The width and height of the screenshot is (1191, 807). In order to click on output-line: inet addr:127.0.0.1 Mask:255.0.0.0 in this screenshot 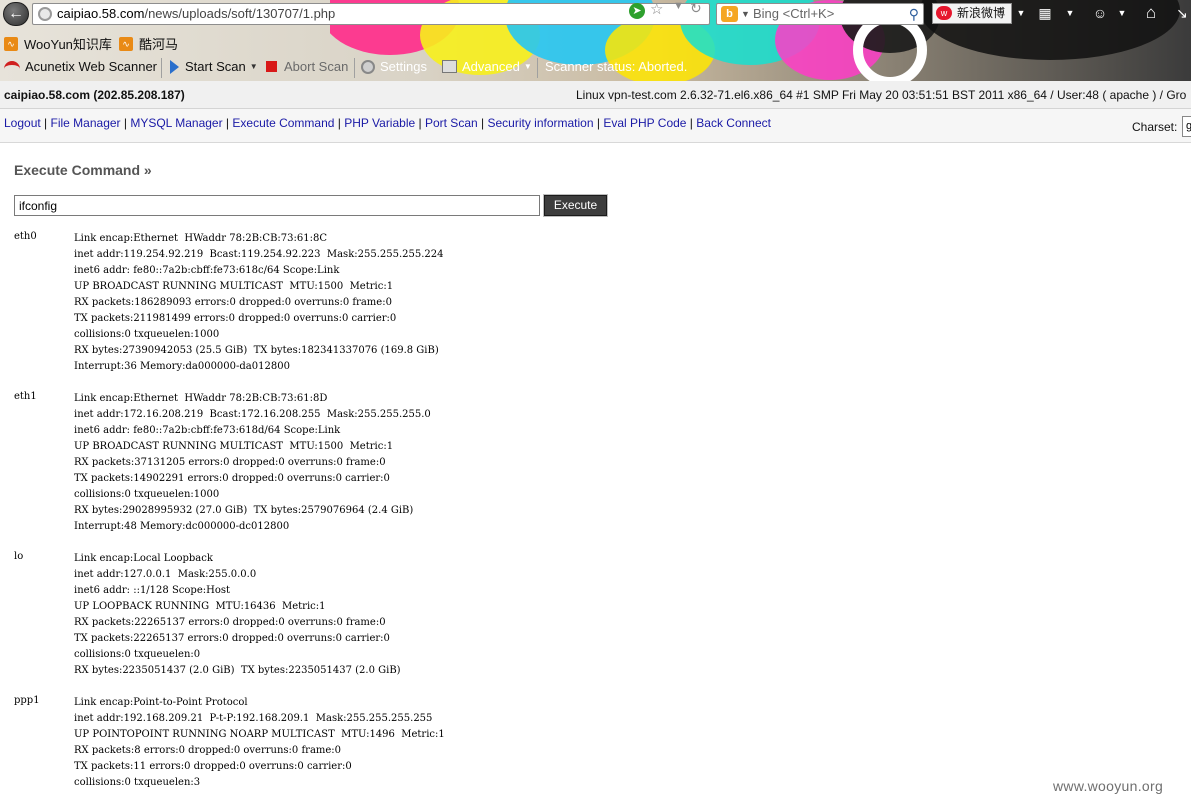, I will do `click(165, 574)`.